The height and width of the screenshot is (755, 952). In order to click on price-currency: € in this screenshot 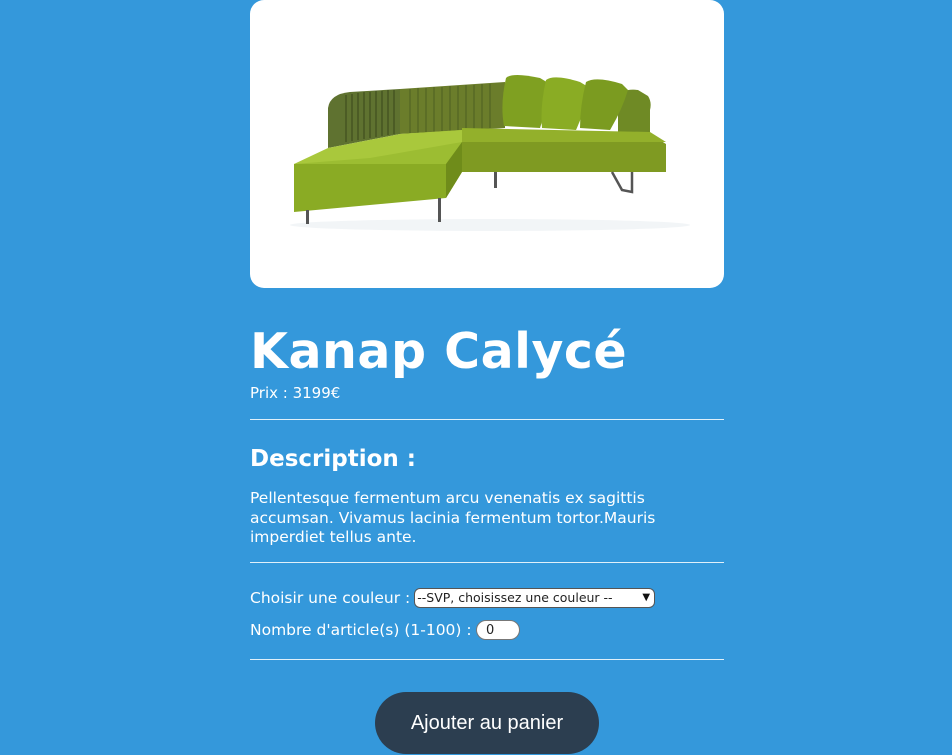, I will do `click(335, 393)`.